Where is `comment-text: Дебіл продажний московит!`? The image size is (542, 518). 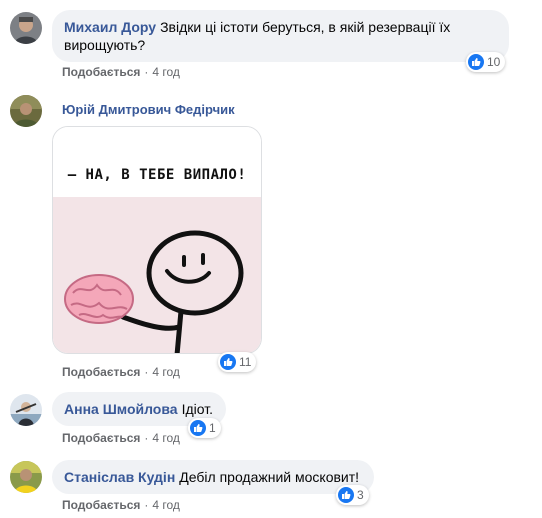
comment-text: Дебіл продажний московит! is located at coordinates (269, 477).